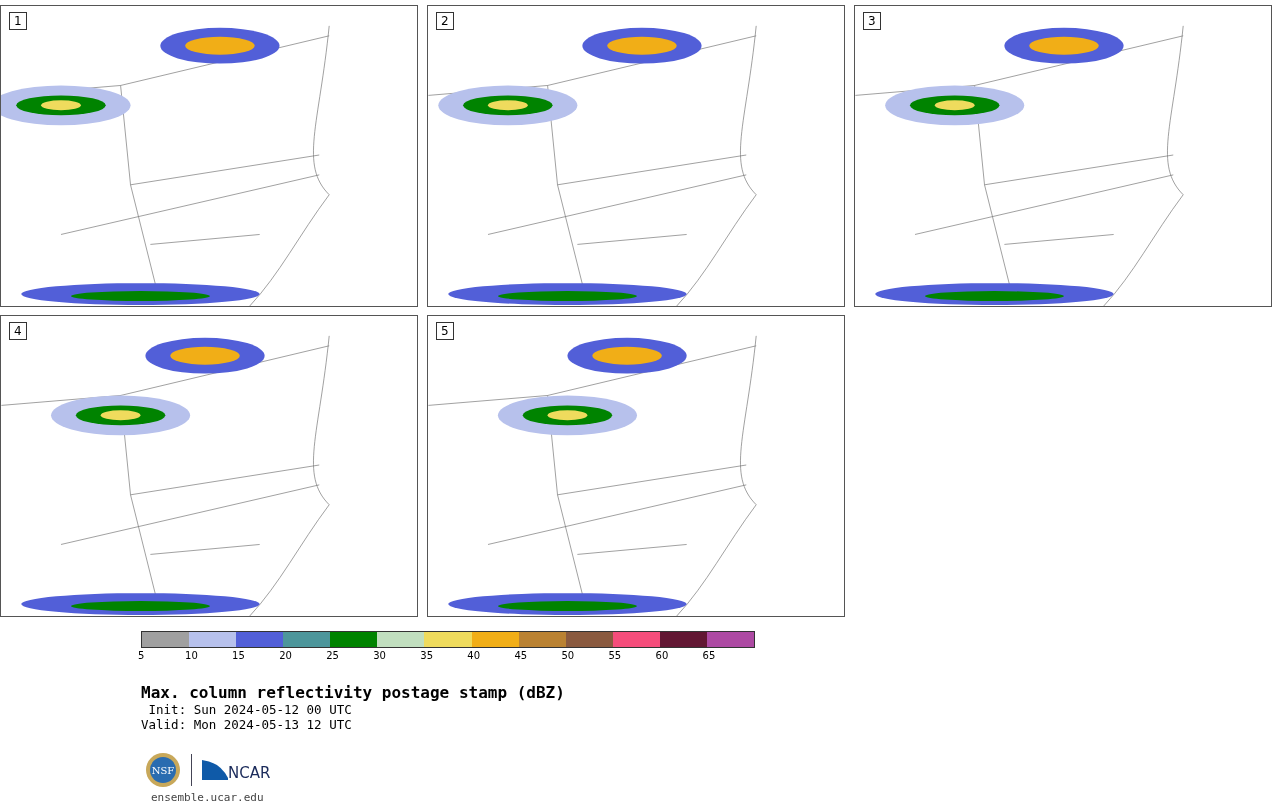 This screenshot has height=809, width=1280. I want to click on panel-number: 3, so click(872, 21).